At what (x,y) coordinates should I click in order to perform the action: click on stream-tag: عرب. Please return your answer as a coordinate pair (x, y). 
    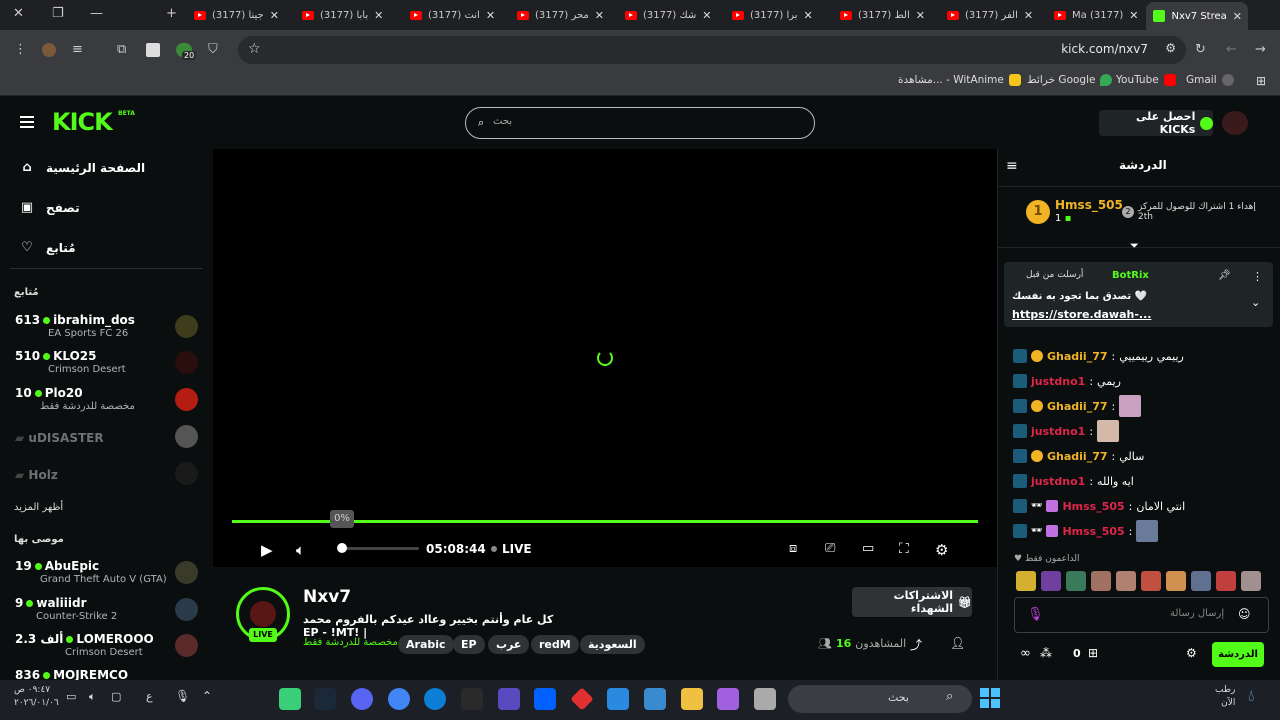
    Looking at the image, I should click on (509, 644).